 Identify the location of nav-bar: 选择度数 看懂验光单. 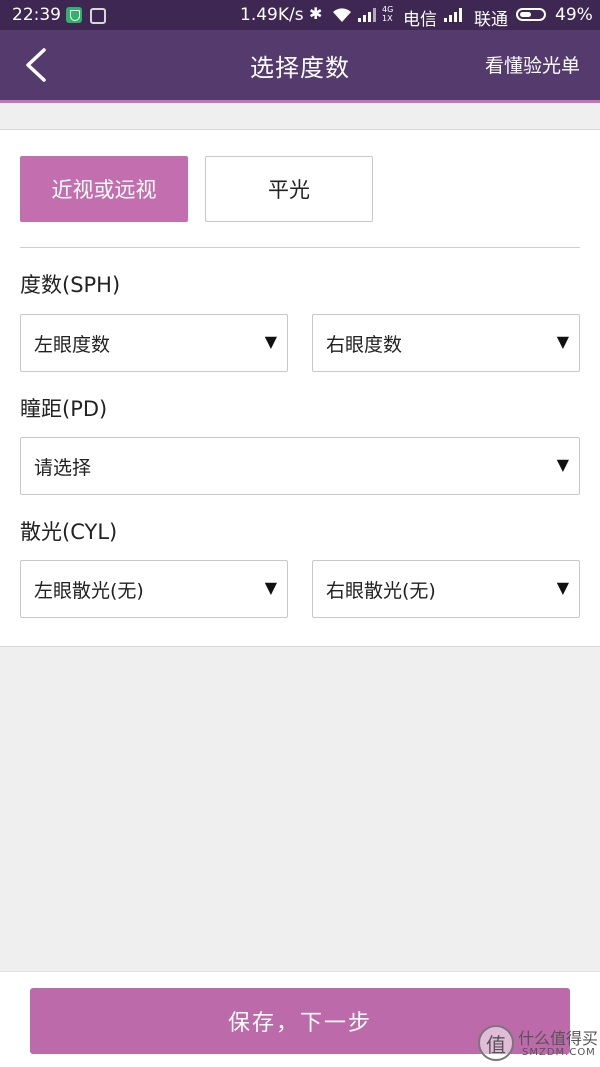
(300, 65).